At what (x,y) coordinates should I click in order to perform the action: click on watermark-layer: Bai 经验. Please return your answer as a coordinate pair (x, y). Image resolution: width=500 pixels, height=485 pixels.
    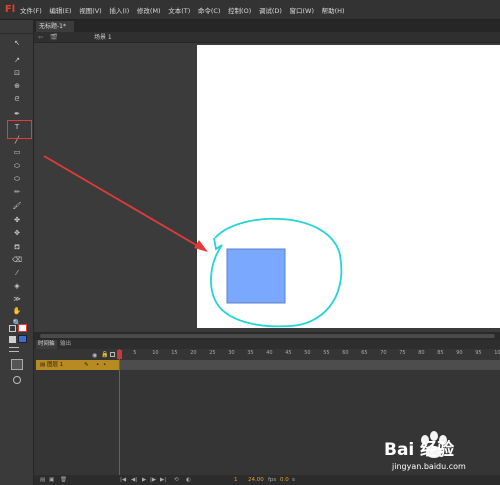
    Looking at the image, I should click on (419, 445).